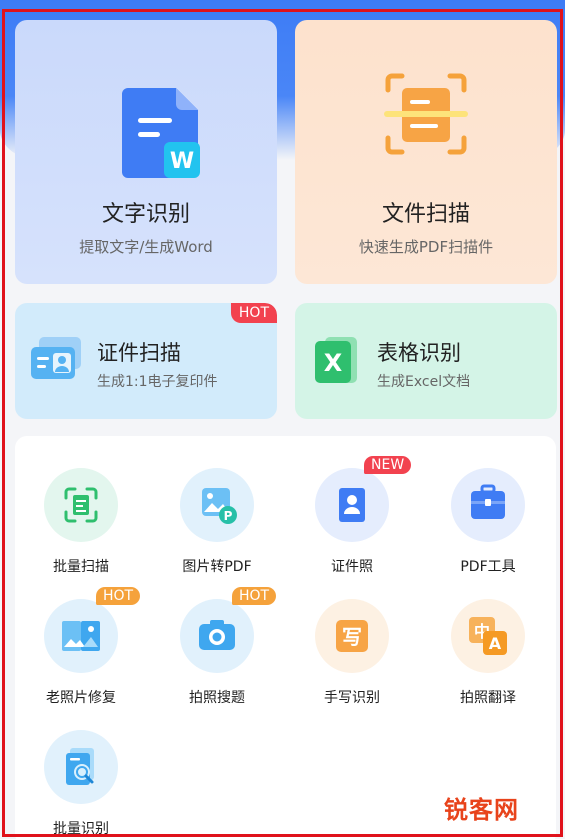 The image size is (565, 839). Describe the element at coordinates (217, 505) in the screenshot. I see `image-to-pdf-icon: P` at that location.